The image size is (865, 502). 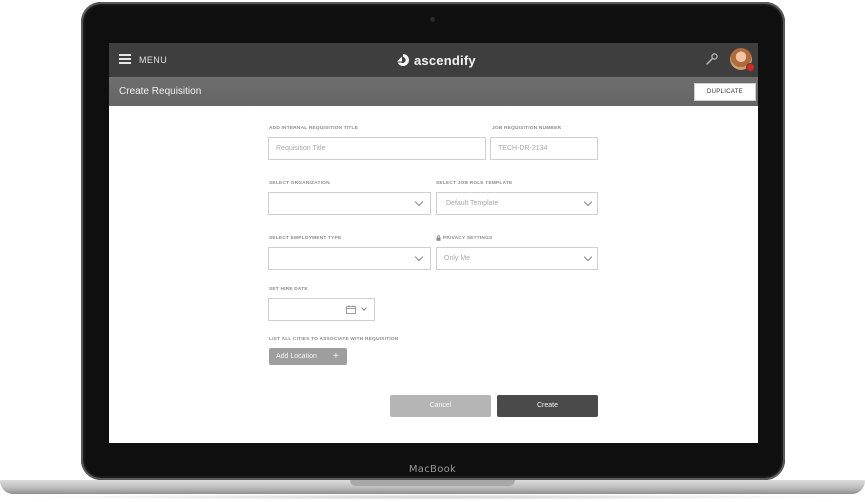 What do you see at coordinates (440, 406) in the screenshot?
I see `cancel-button: Cancel` at bounding box center [440, 406].